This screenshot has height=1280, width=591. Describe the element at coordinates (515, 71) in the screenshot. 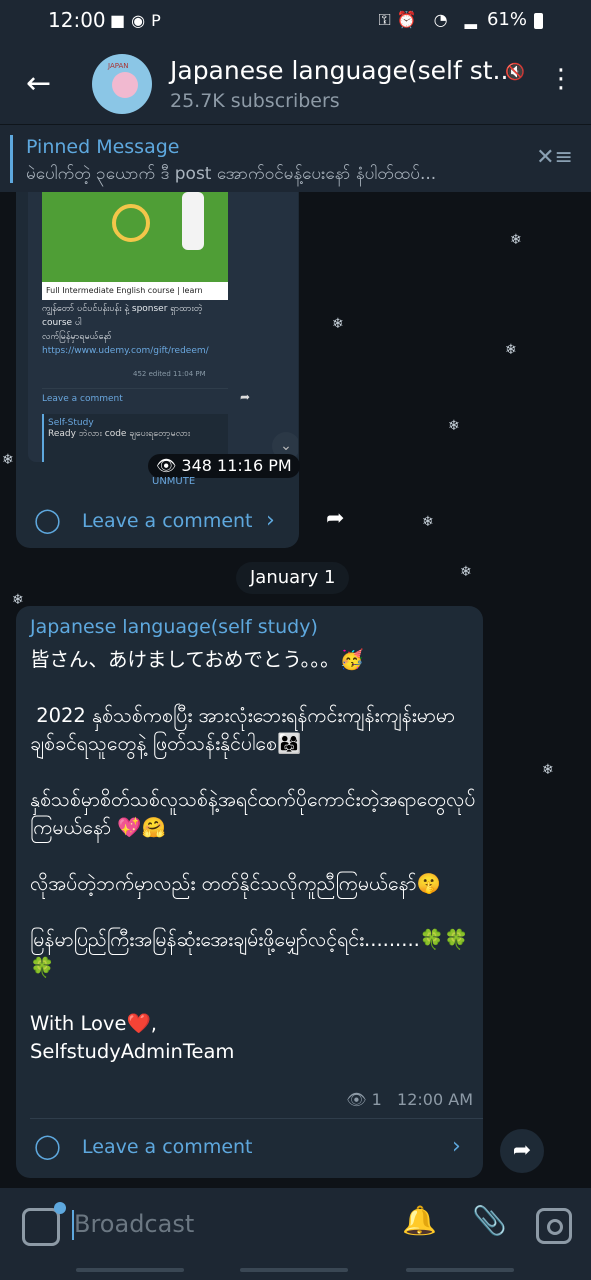

I see `muted-icon: 🔇` at that location.